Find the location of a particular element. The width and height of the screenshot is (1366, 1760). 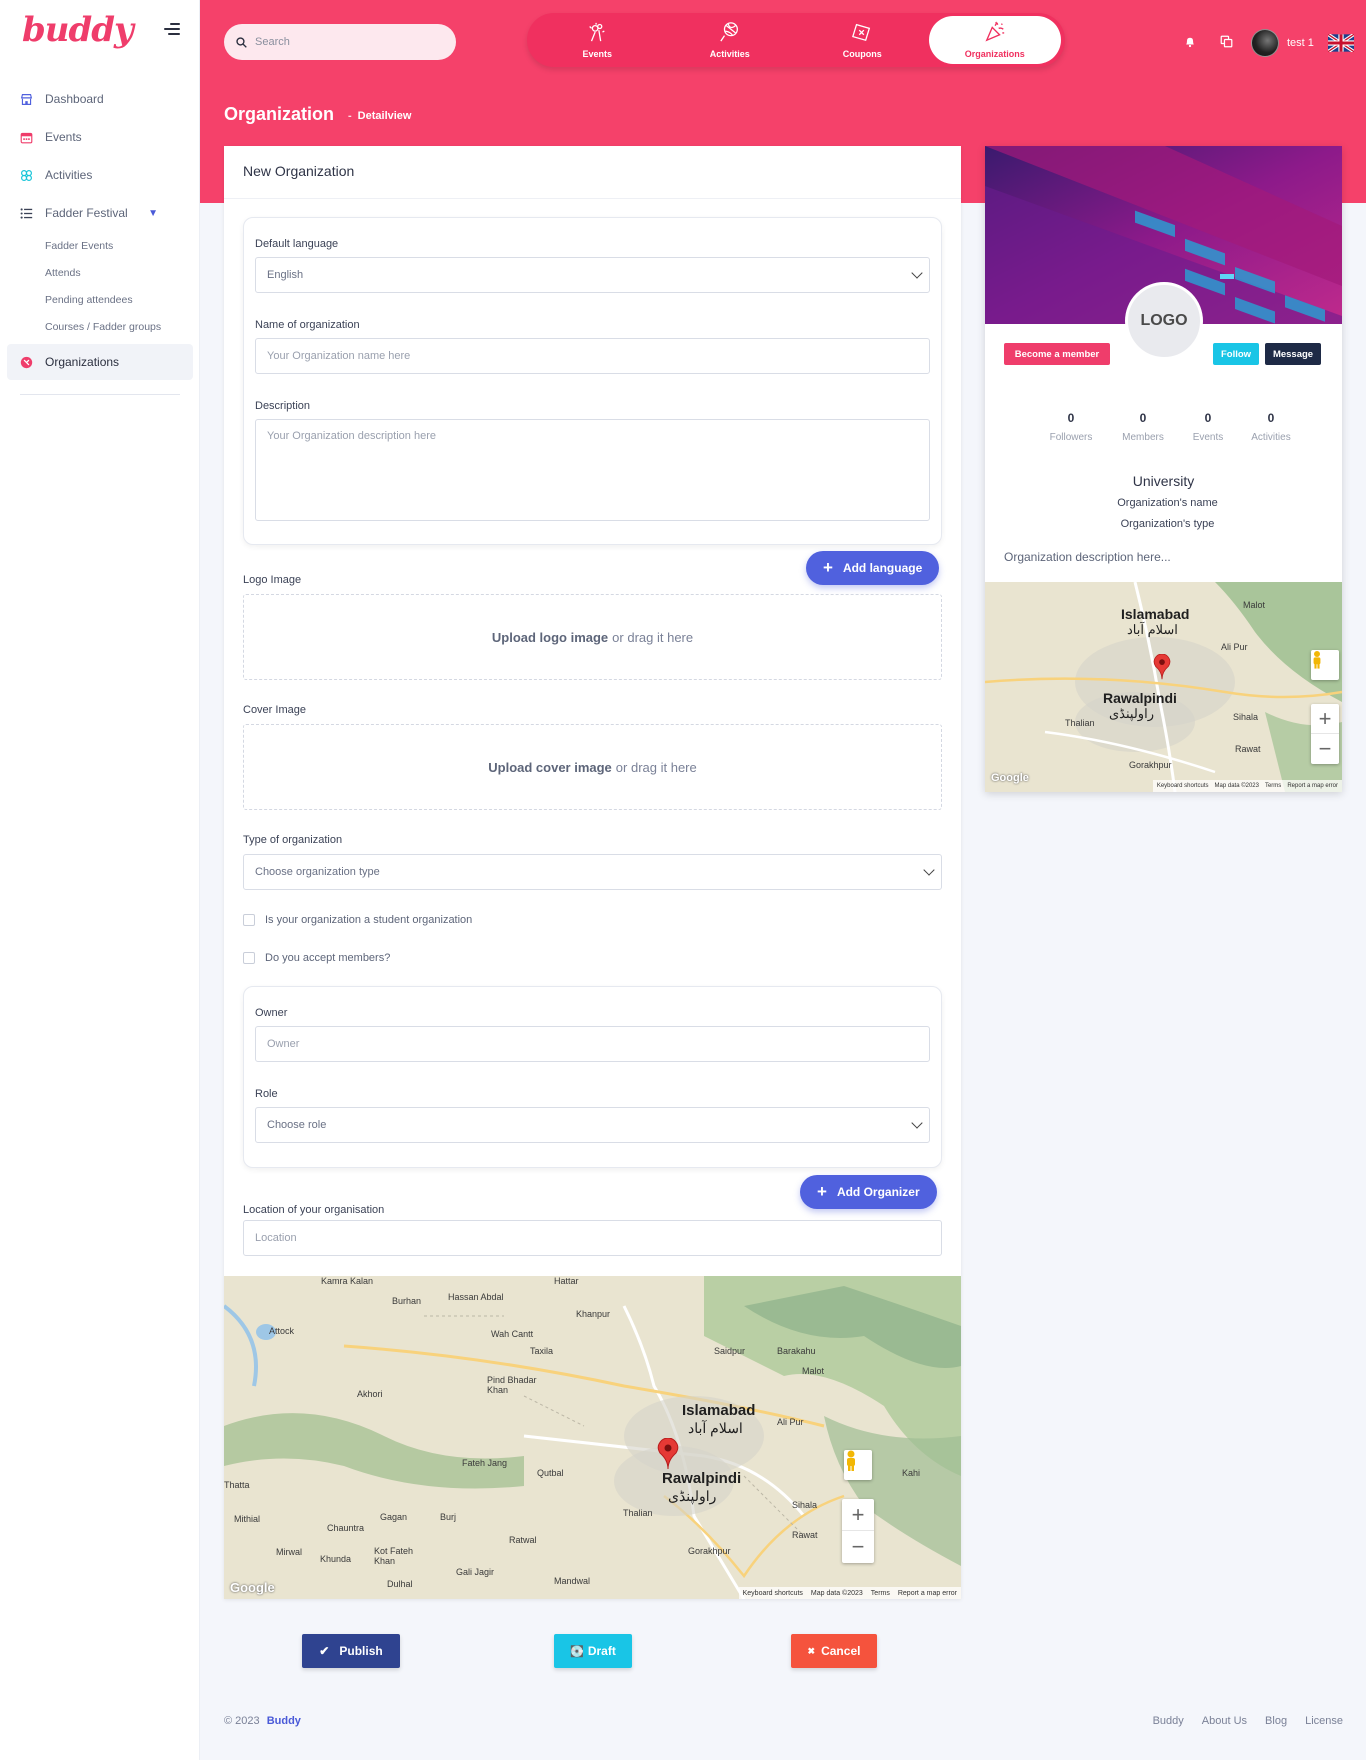

role-placeholder: Choose role is located at coordinates (297, 1125).